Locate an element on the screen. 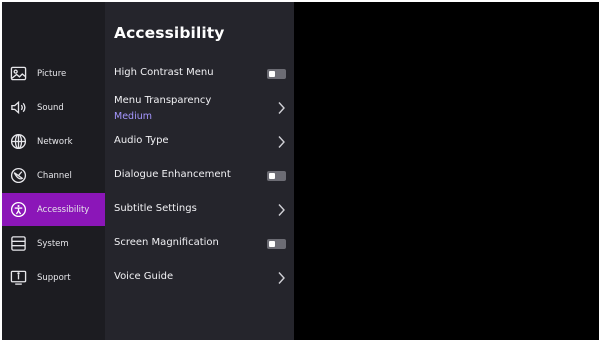 The height and width of the screenshot is (343, 602). sidebar-item-label: Accessibility is located at coordinates (63, 209).